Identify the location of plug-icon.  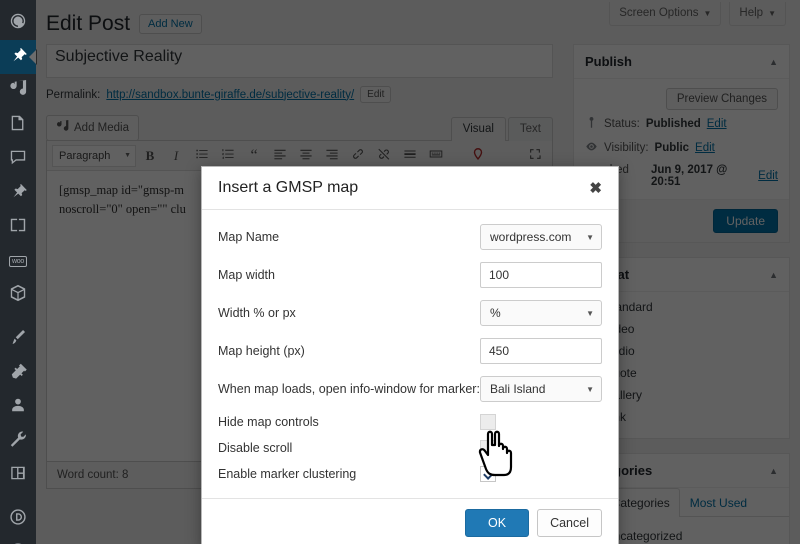
(18, 373).